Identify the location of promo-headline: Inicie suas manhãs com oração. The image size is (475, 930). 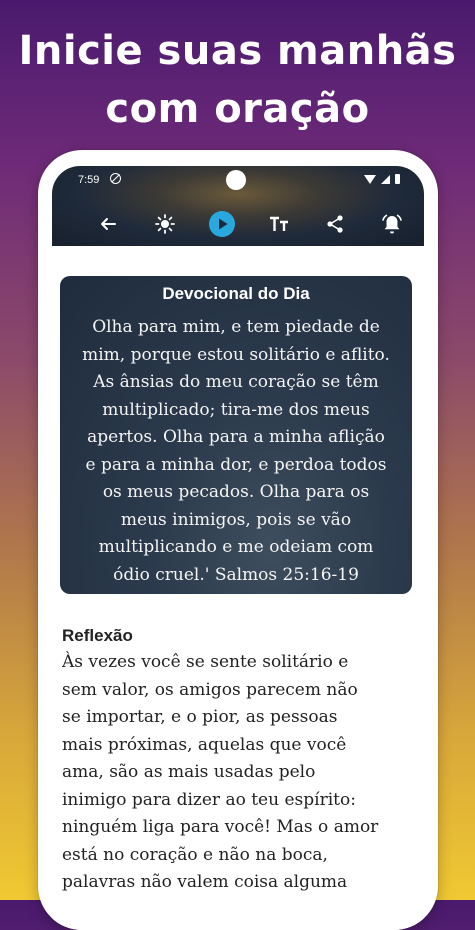
(237, 80).